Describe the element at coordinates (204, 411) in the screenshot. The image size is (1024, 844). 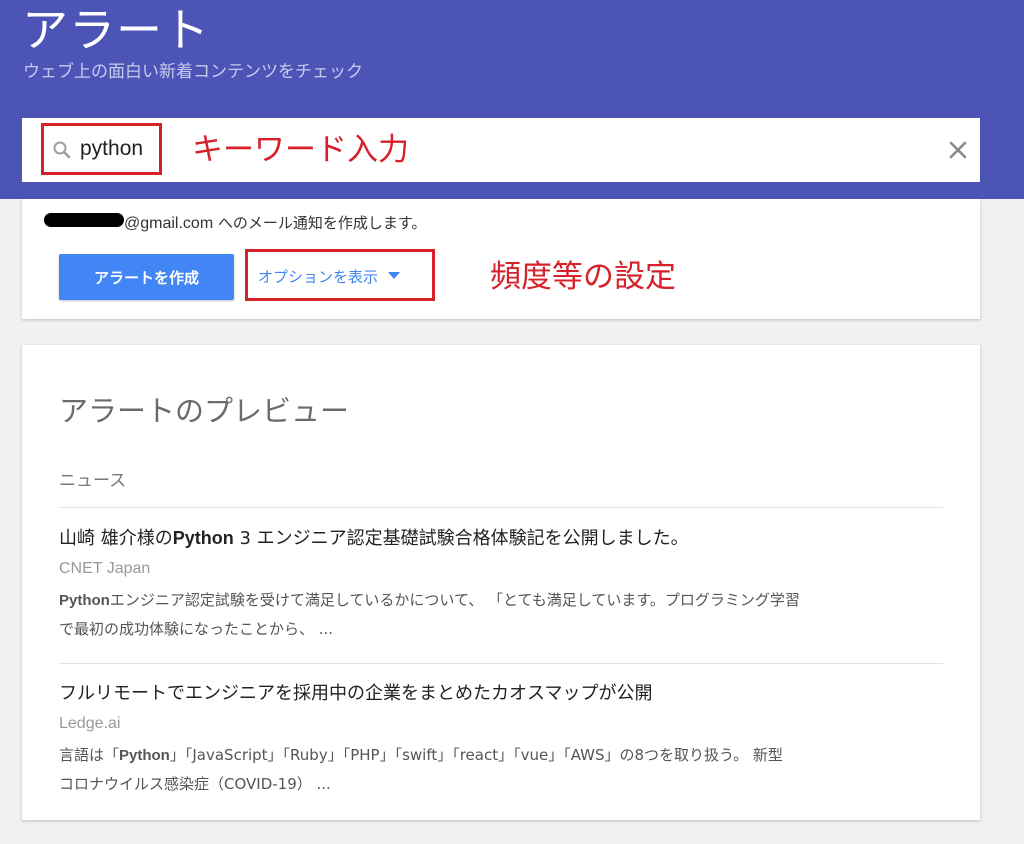
I see `preview-title: アラートのプレビュー` at that location.